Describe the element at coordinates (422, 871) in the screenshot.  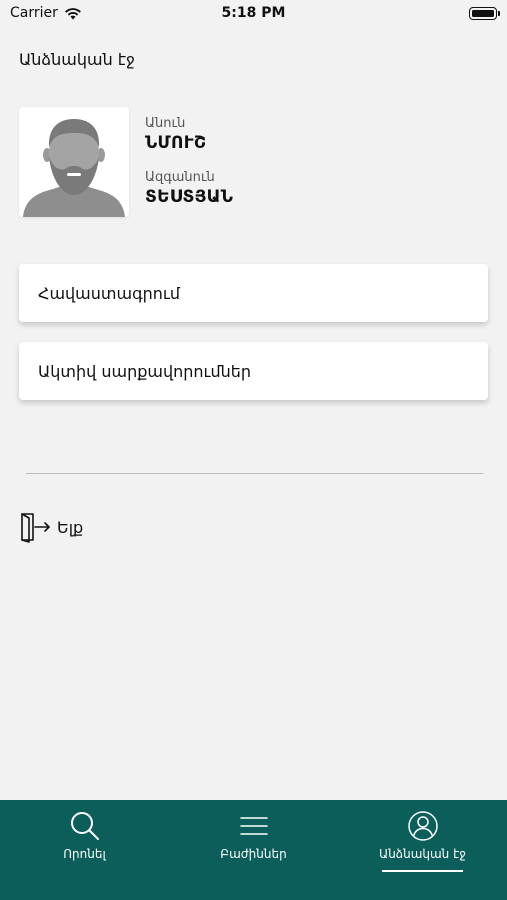
I see `active-tab-indicator` at that location.